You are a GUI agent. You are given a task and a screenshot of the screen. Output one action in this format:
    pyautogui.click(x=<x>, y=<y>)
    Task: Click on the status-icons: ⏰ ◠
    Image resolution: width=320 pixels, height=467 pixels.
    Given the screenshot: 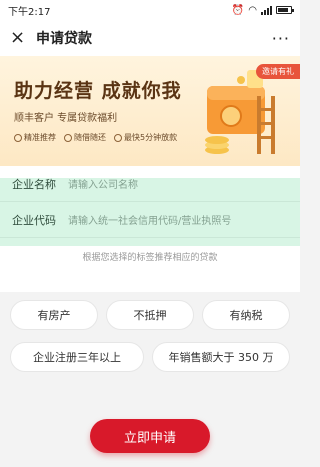 What is the action you would take?
    pyautogui.click(x=262, y=10)
    